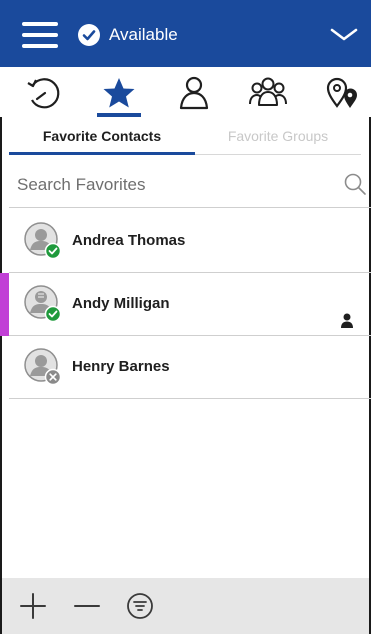 The height and width of the screenshot is (634, 371). I want to click on list-item: Andy Milligan, so click(185, 304).